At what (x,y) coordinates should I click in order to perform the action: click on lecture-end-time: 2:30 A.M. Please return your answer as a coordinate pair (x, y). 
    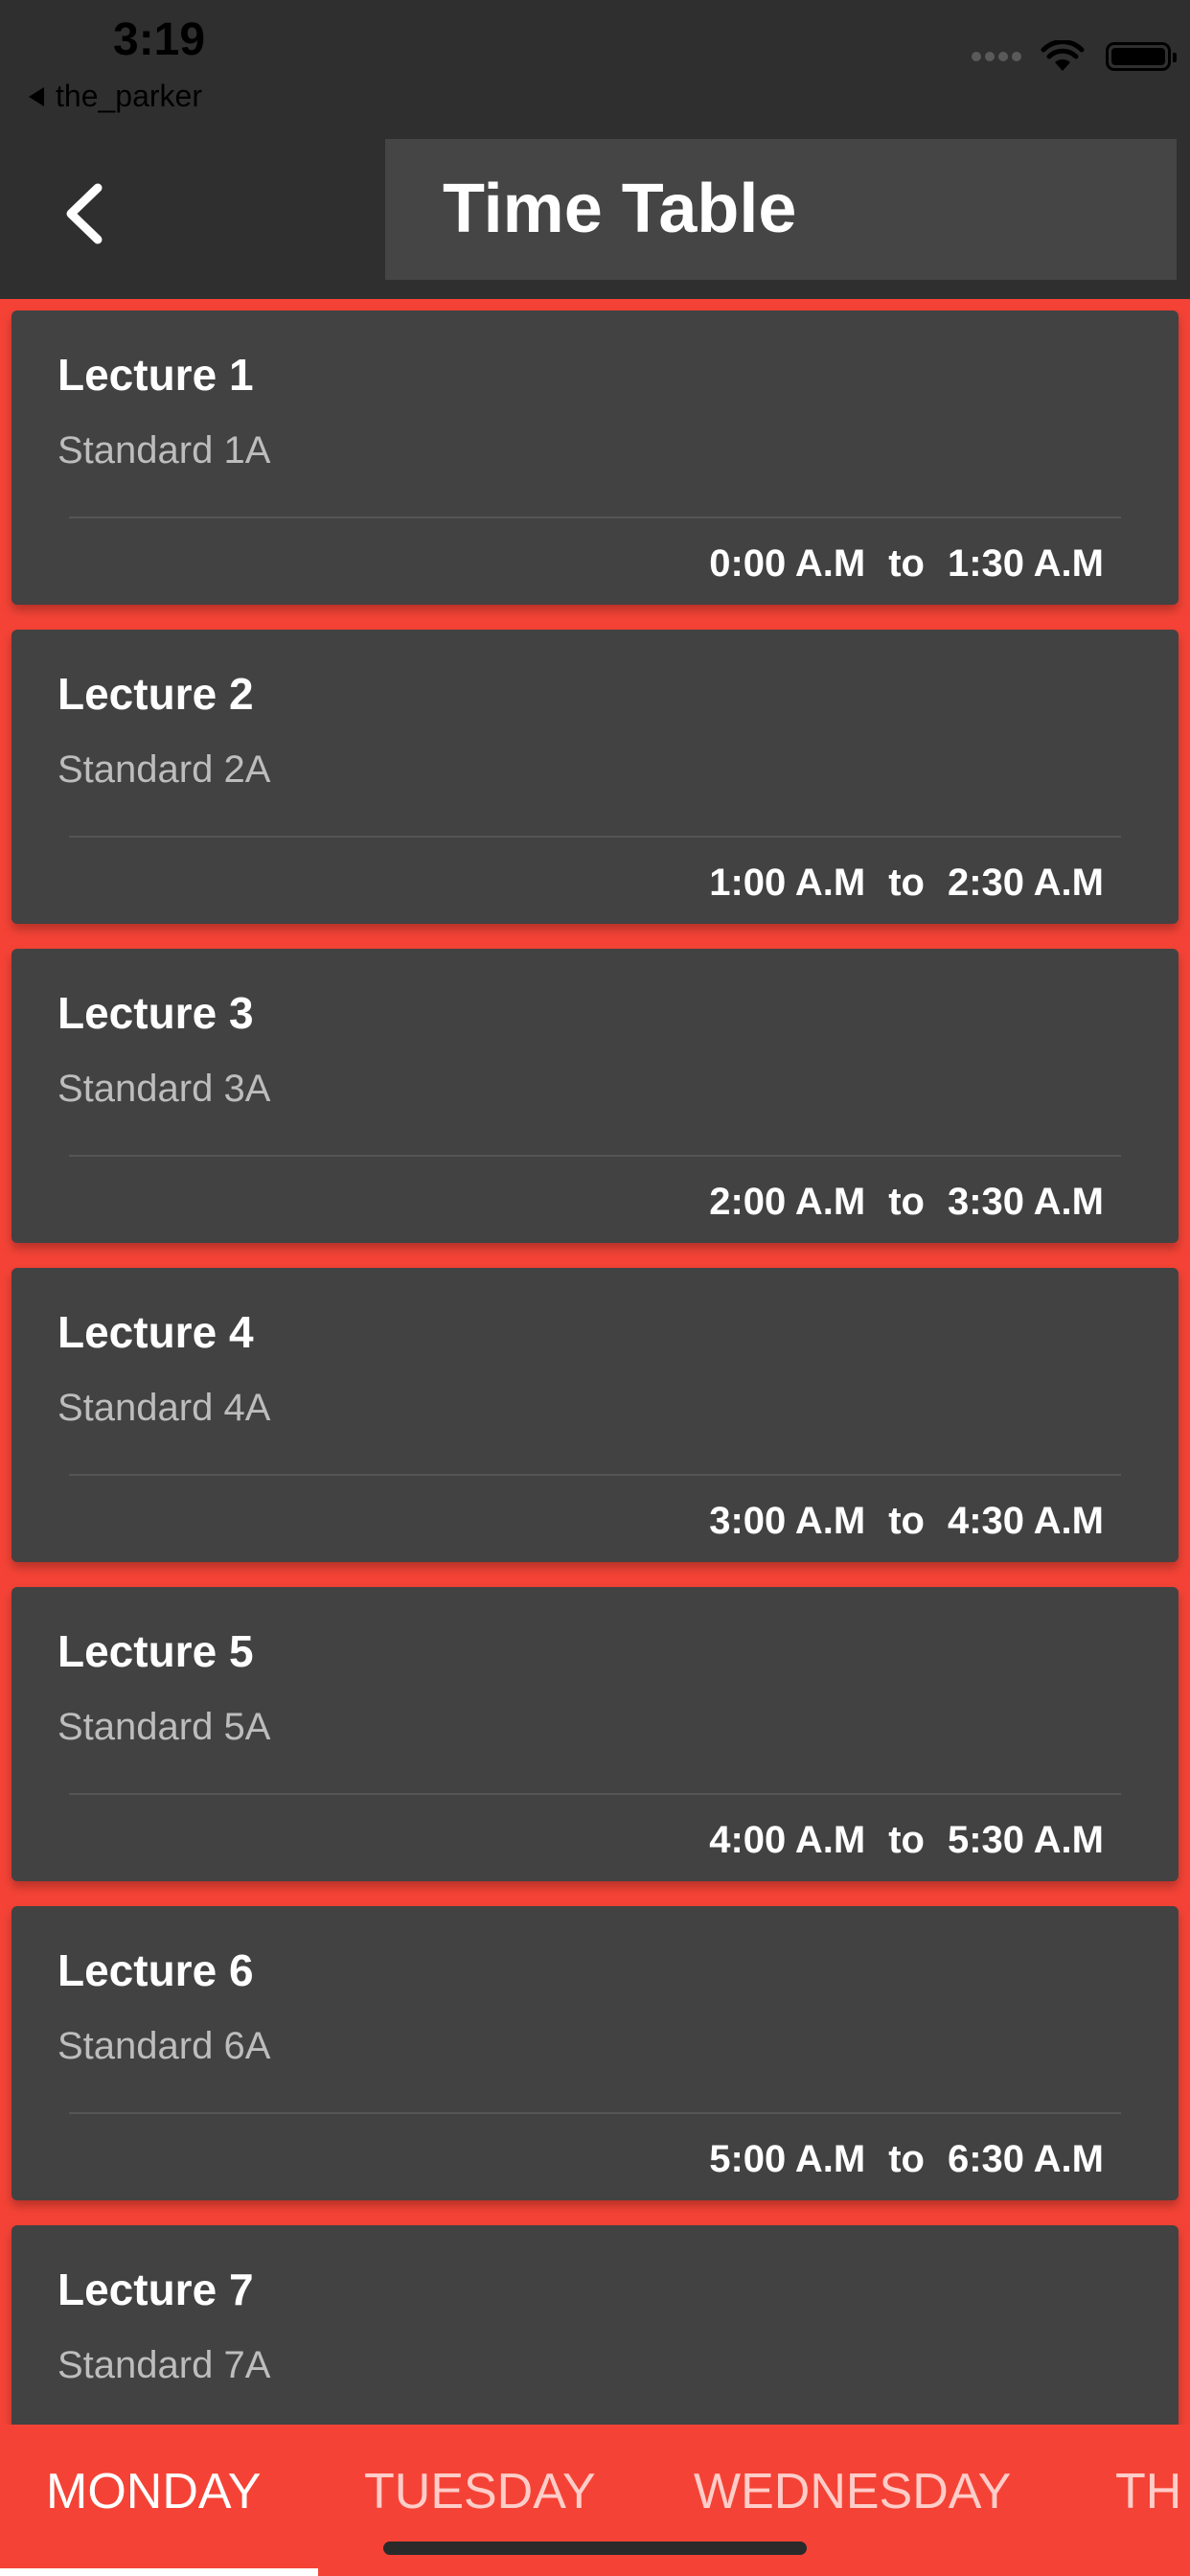
    Looking at the image, I should click on (1026, 883).